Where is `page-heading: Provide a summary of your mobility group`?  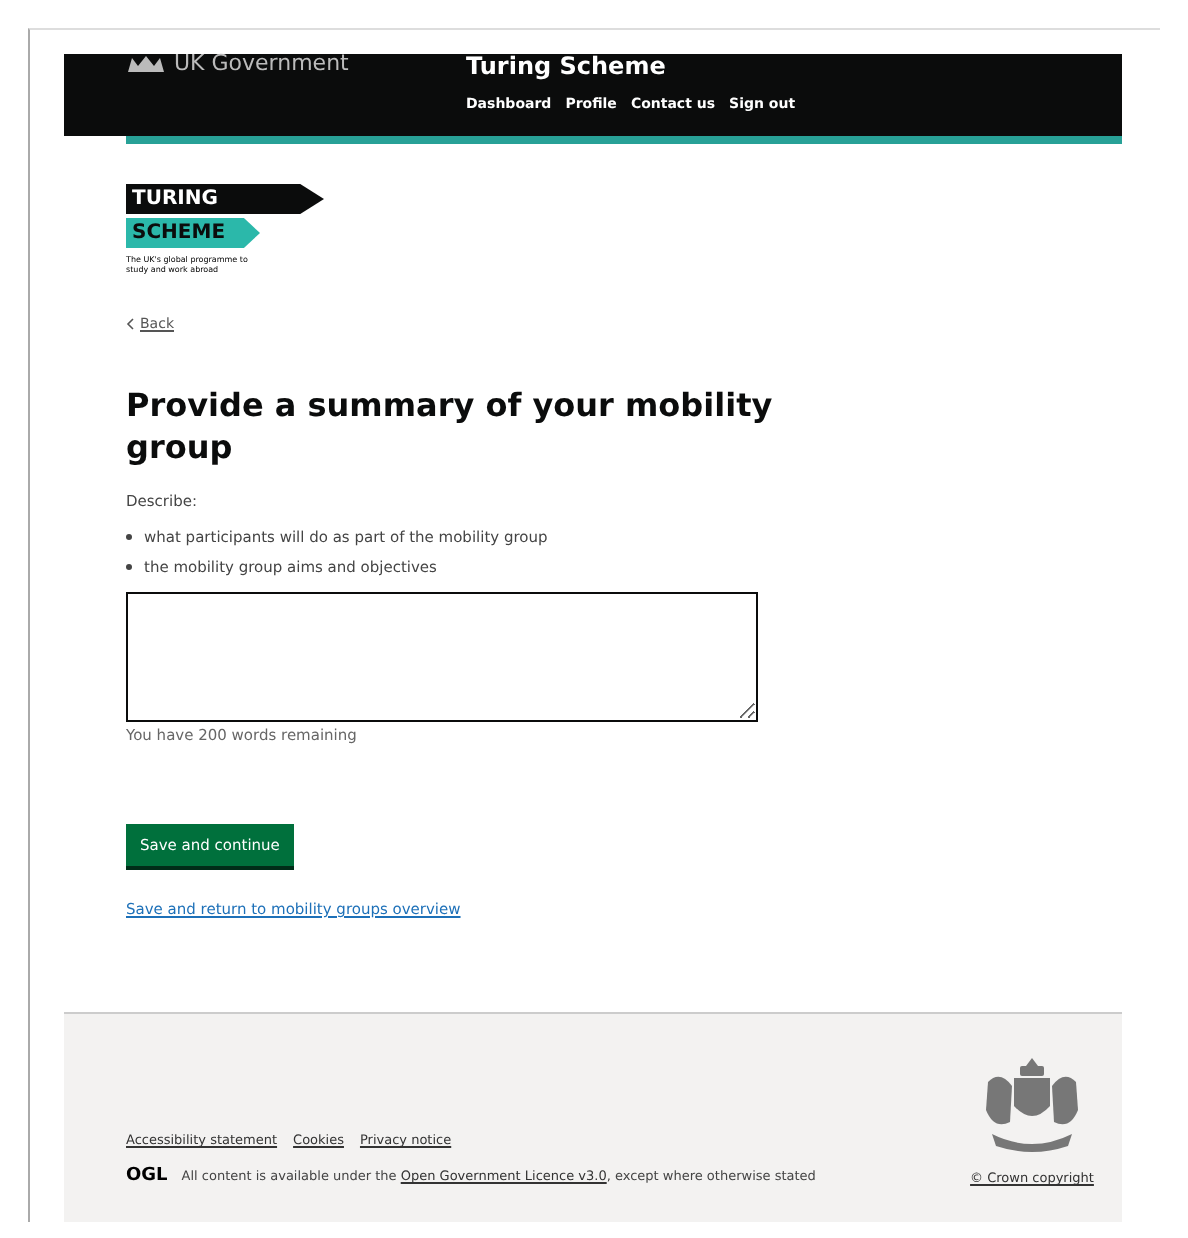 page-heading: Provide a summary of your mobility group is located at coordinates (450, 426).